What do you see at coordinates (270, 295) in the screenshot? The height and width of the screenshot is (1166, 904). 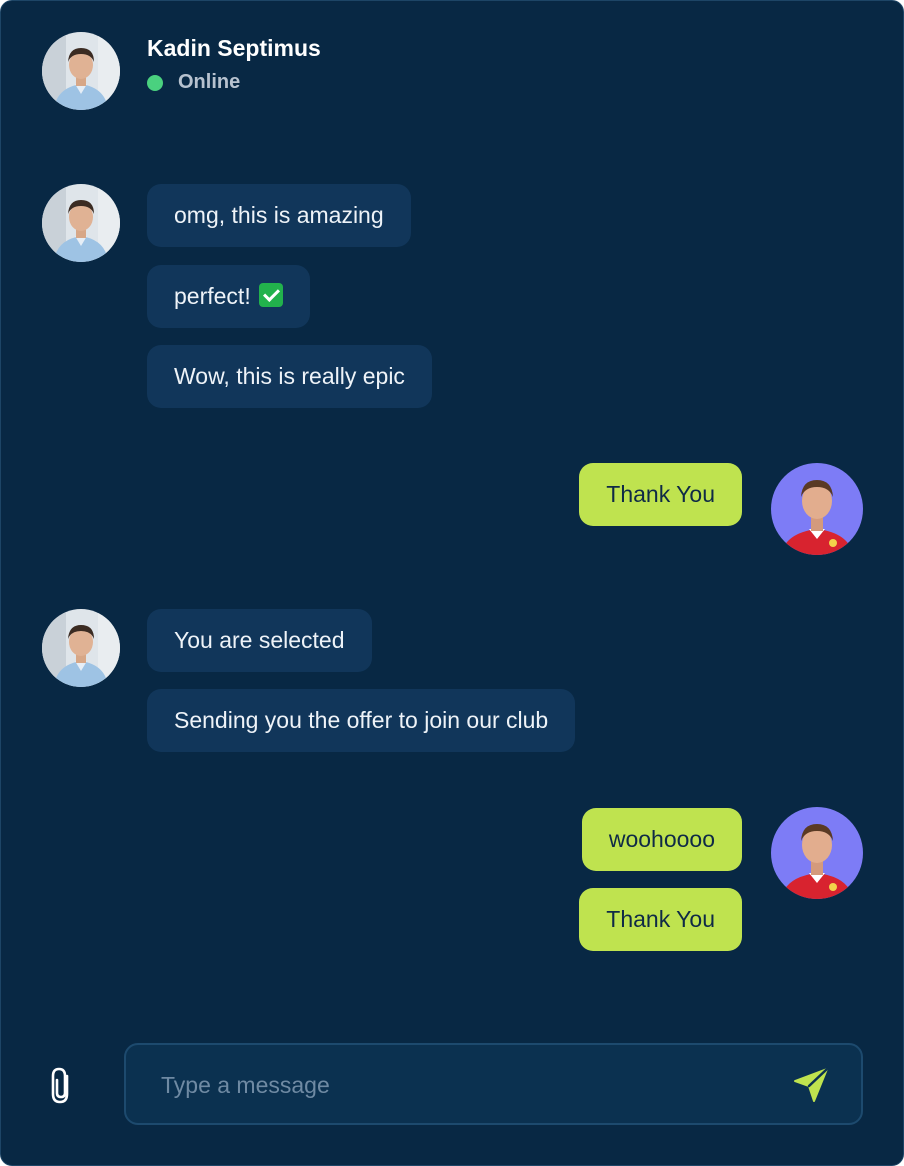 I see `check-mark-emoji-icon` at bounding box center [270, 295].